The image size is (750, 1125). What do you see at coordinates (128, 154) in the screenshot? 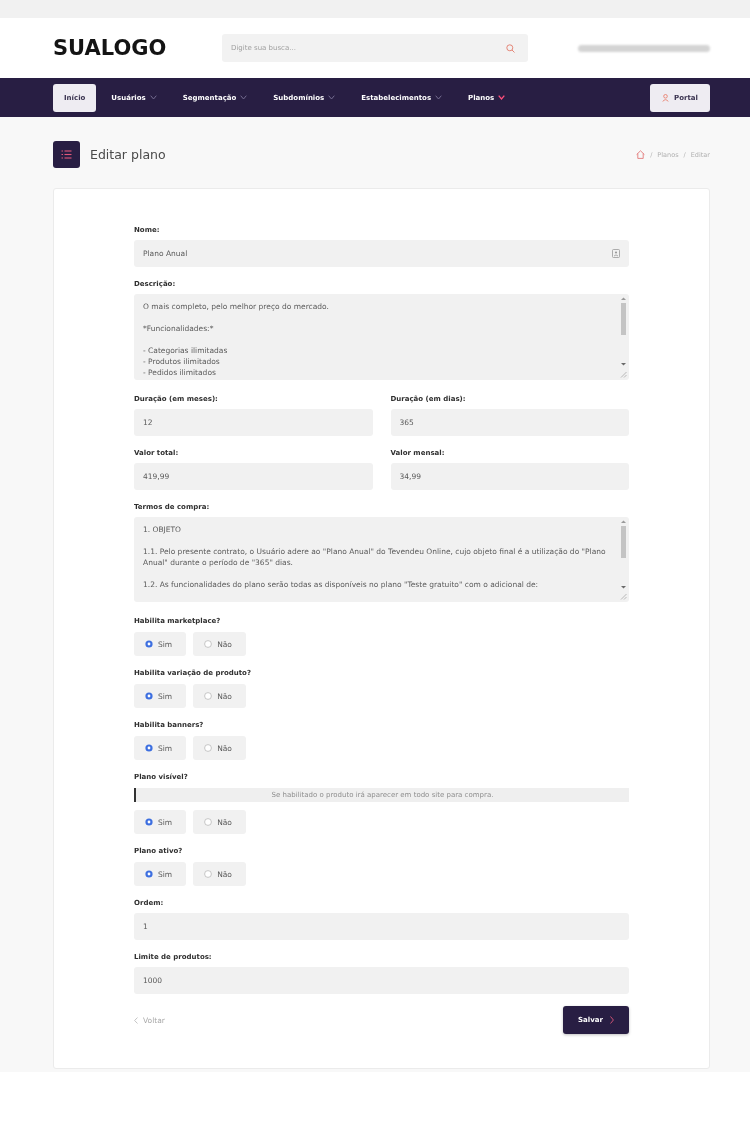
I see `page-title: Editar plano` at bounding box center [128, 154].